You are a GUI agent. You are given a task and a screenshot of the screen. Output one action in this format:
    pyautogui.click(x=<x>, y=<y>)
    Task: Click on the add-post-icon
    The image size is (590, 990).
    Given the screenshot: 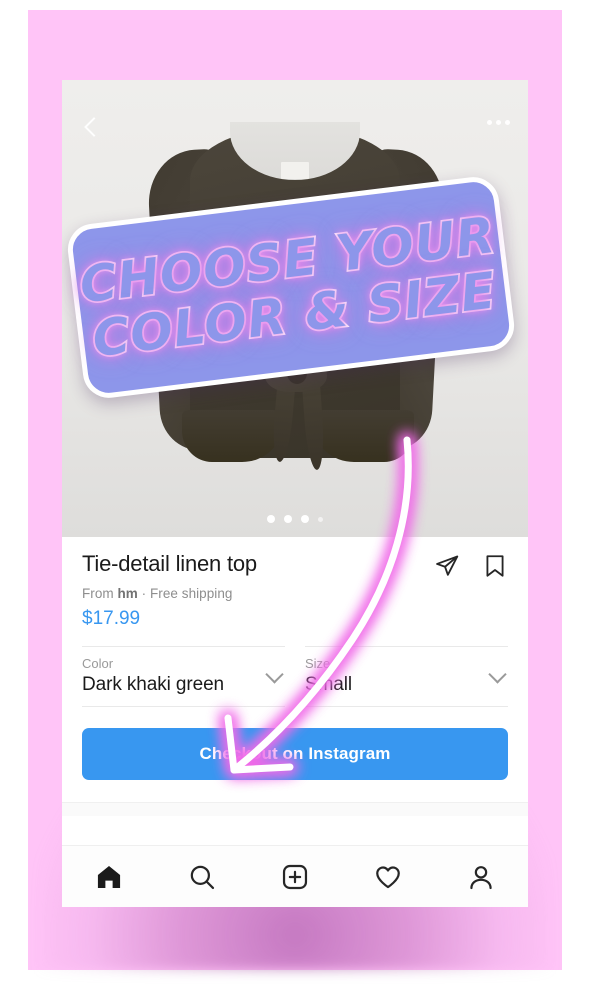 What is the action you would take?
    pyautogui.click(x=295, y=876)
    